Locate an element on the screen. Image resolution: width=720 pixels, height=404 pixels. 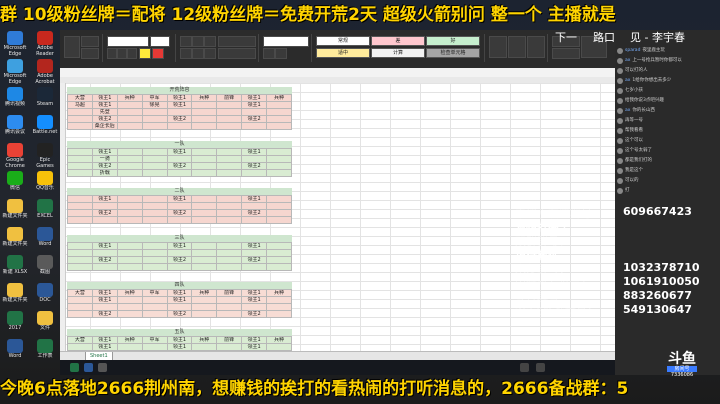
wrap-text-button is located at coordinates (237, 41).